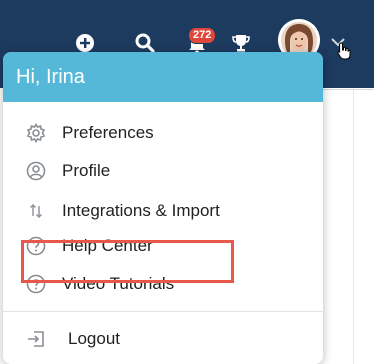  Describe the element at coordinates (163, 77) in the screenshot. I see `menu-greeting: Hi, Irina` at that location.